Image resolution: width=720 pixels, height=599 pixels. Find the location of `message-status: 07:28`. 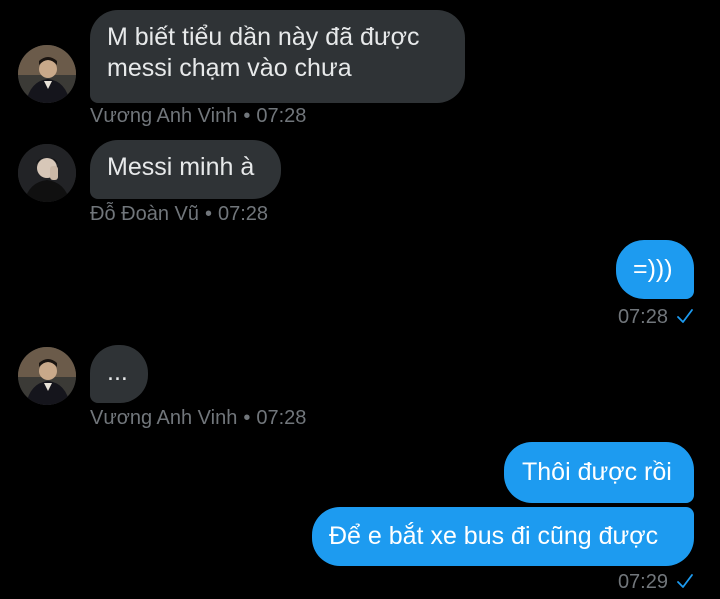

message-status: 07:28 is located at coordinates (656, 317).